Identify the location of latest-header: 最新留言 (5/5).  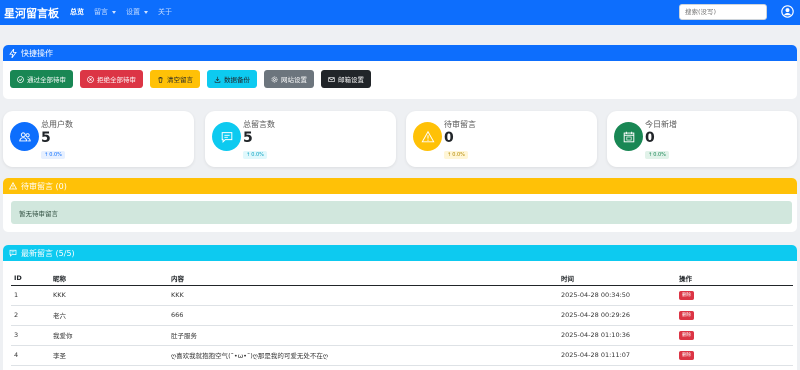
(400, 253).